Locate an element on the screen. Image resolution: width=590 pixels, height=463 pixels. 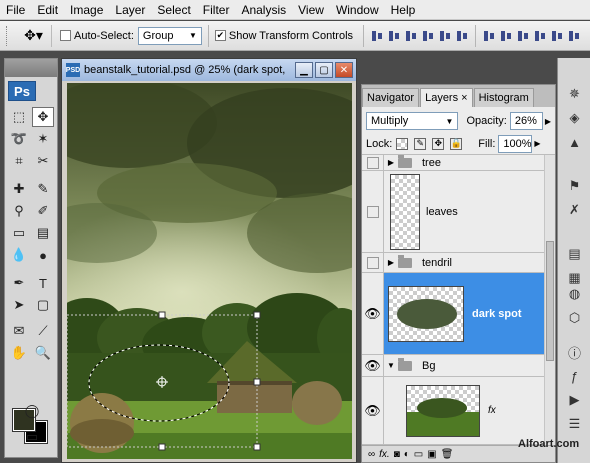
scrollbar-thumb is located at coordinates (550, 301).